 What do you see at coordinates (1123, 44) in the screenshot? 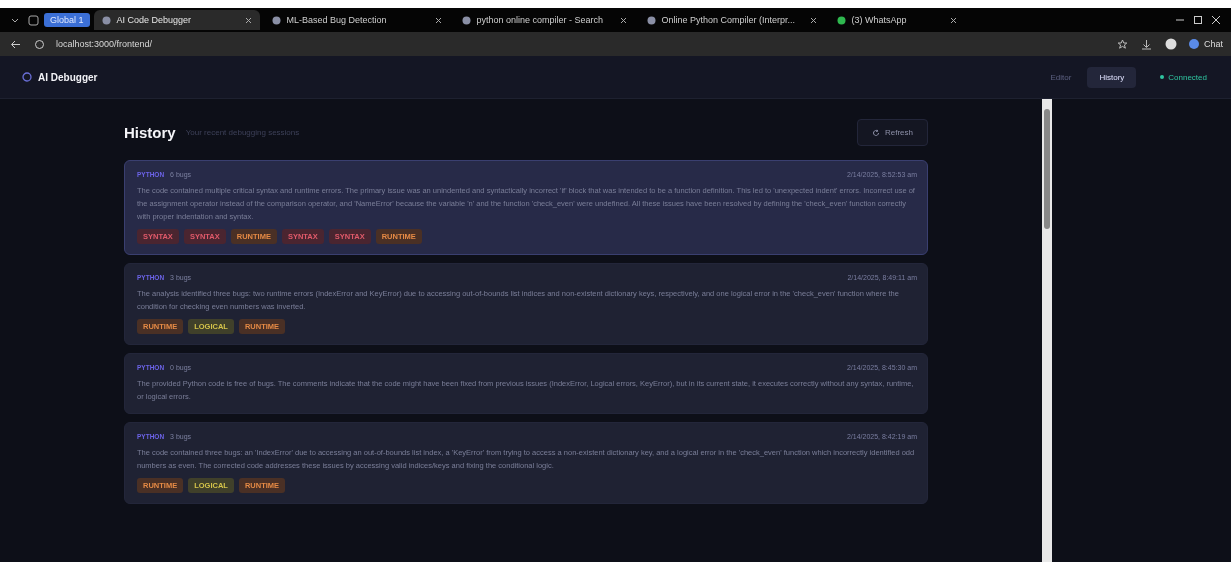
I see `star-icon` at bounding box center [1123, 44].